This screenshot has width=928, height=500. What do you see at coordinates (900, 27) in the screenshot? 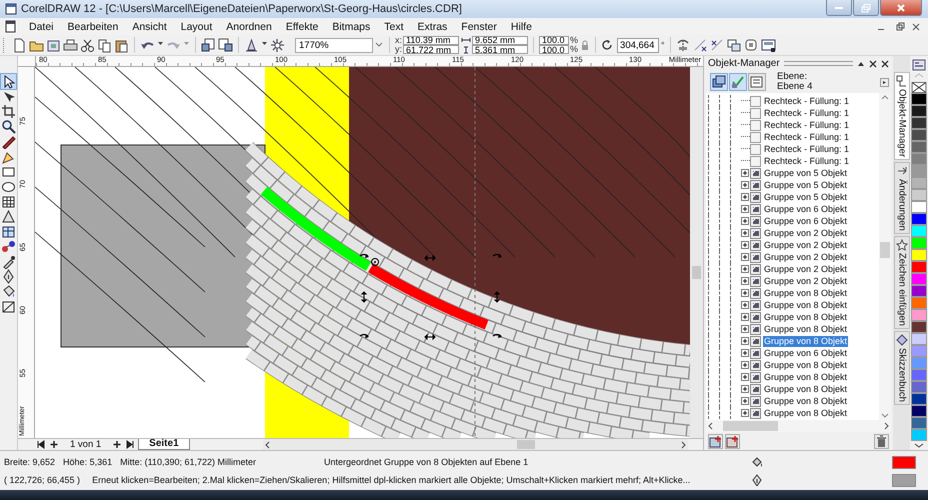
I see `restore-icon` at bounding box center [900, 27].